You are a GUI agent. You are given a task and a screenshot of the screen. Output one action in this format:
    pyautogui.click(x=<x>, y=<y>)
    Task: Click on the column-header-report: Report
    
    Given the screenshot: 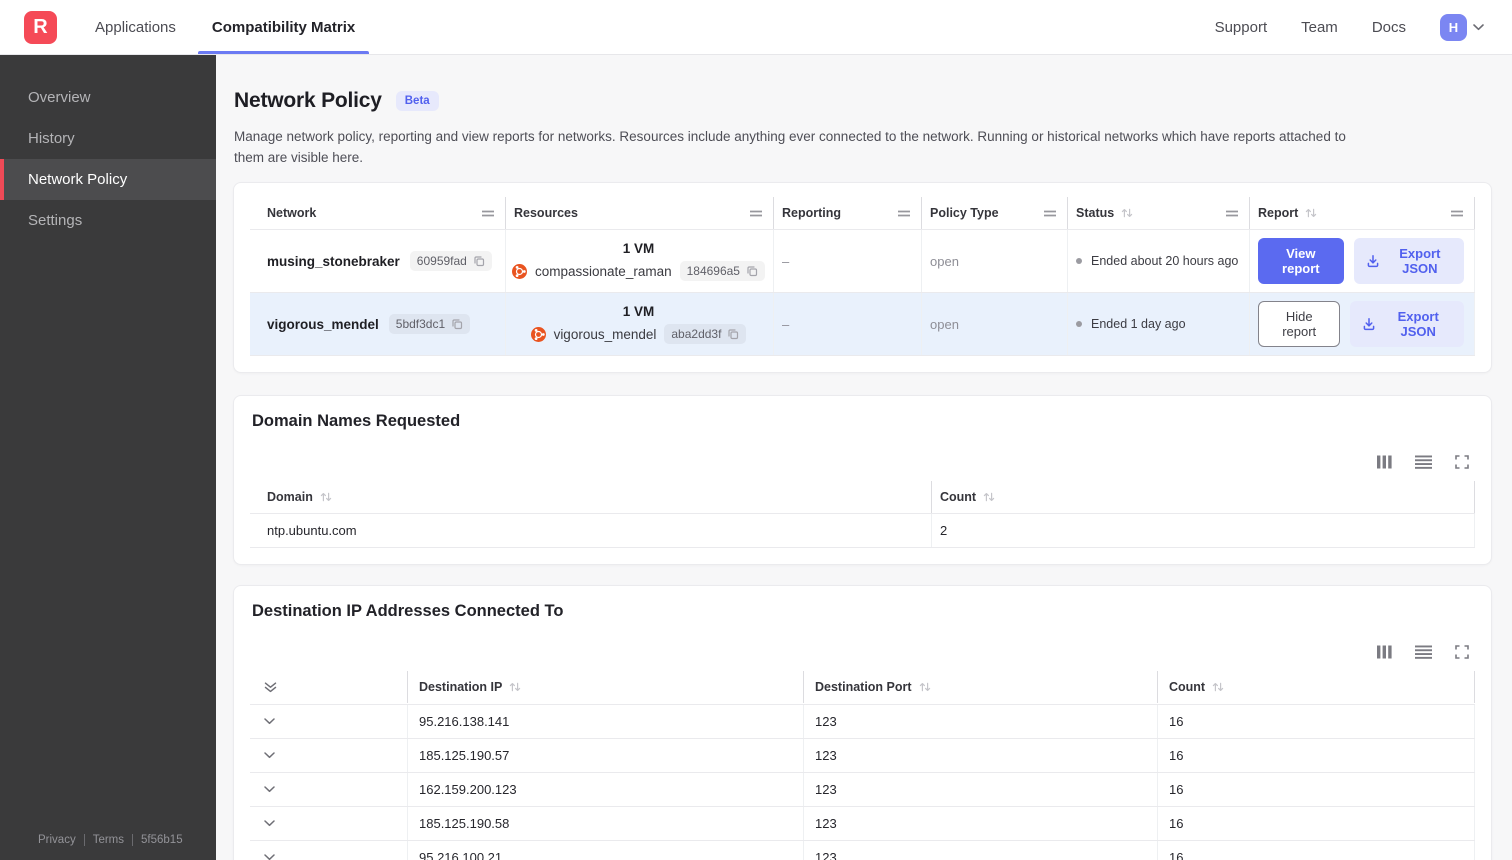 What is the action you would take?
    pyautogui.click(x=1362, y=213)
    